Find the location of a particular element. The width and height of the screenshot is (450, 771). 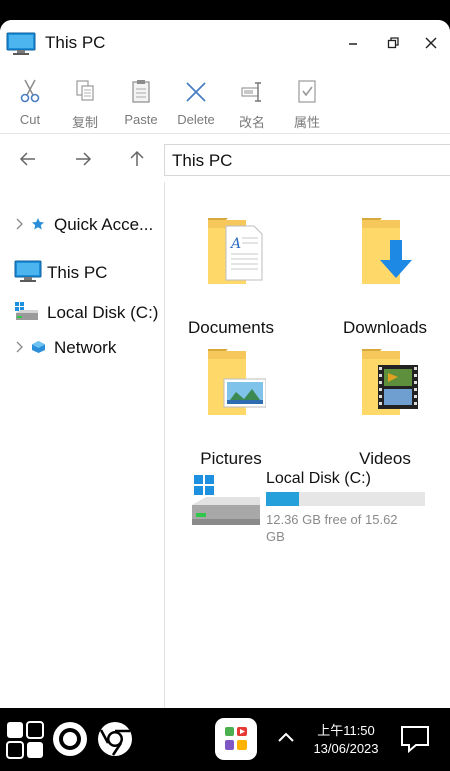

back-button is located at coordinates (28, 159).